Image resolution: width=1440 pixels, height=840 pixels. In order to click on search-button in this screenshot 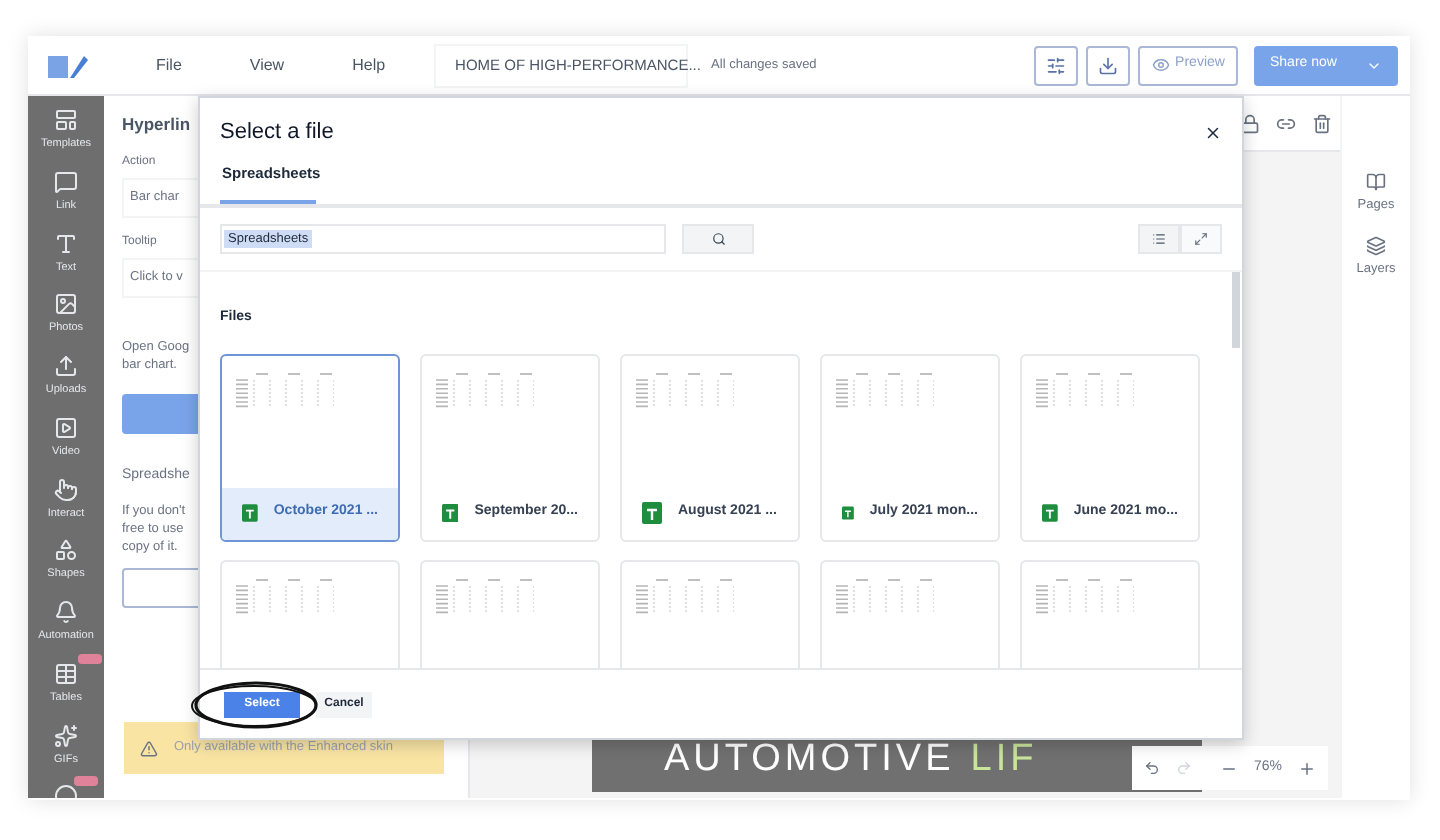, I will do `click(718, 239)`.